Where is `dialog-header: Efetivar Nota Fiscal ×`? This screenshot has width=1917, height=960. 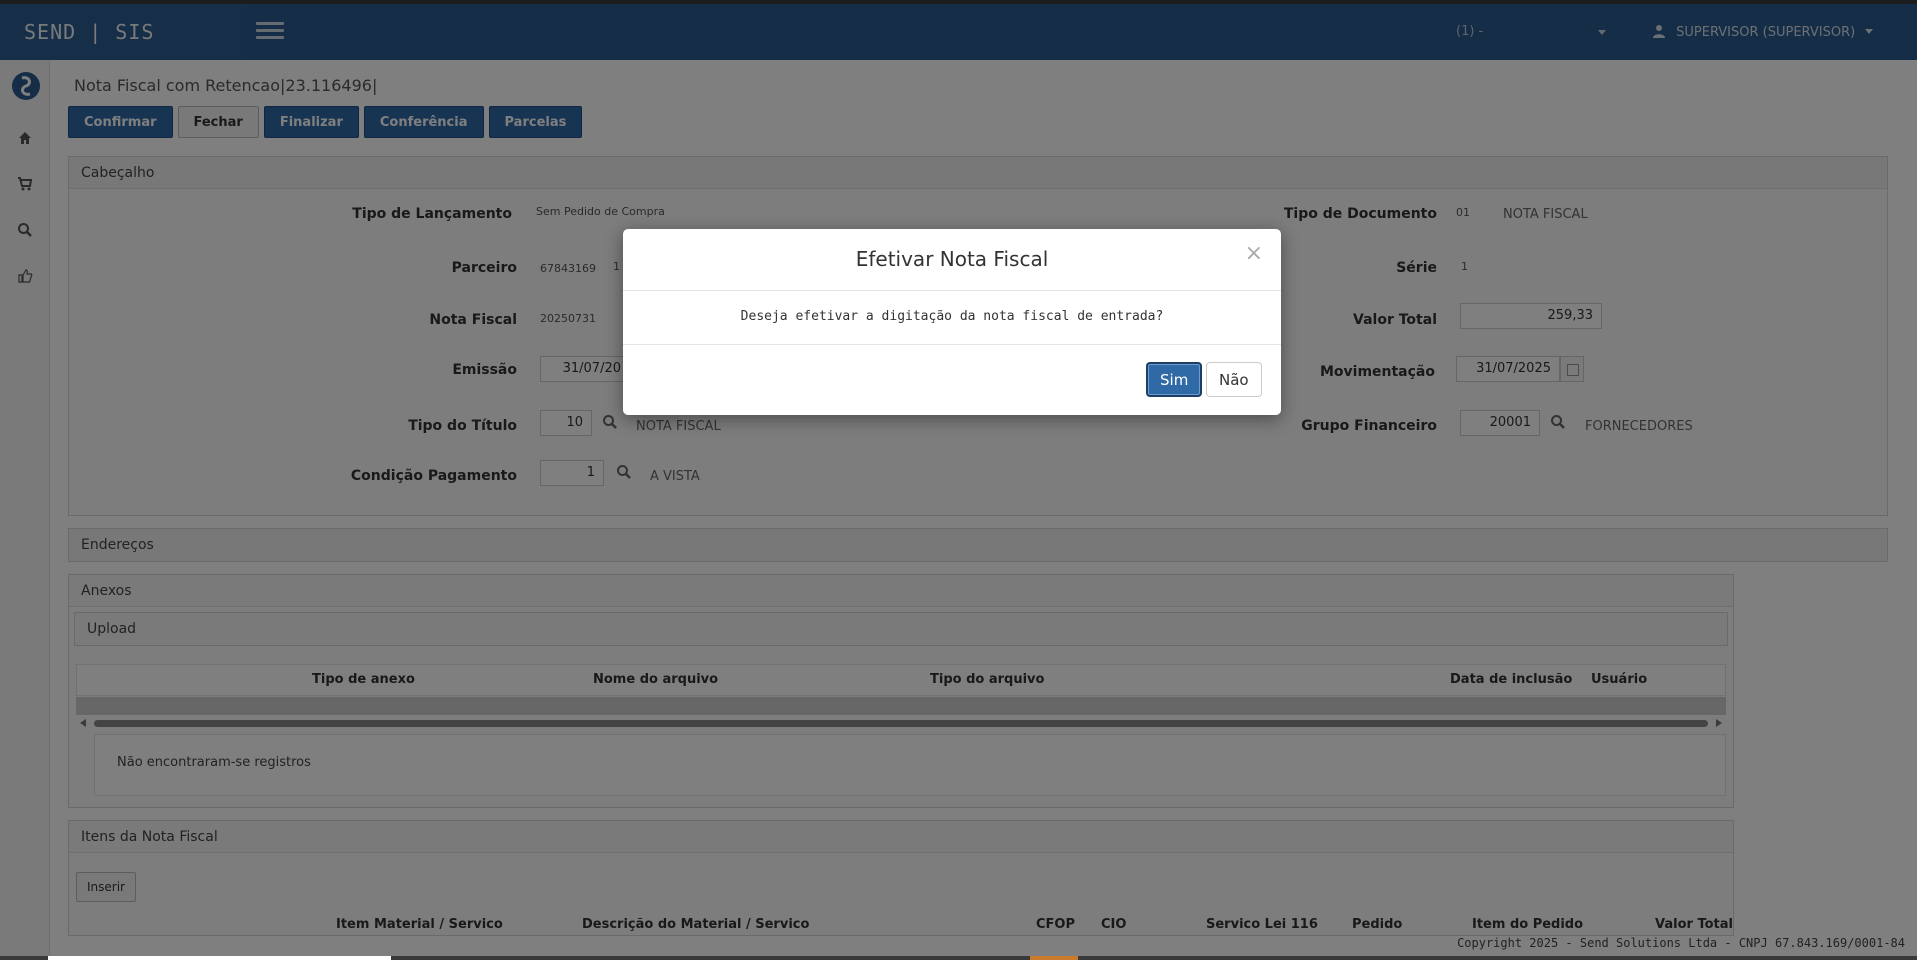
dialog-header: Efetivar Nota Fiscal × is located at coordinates (952, 260).